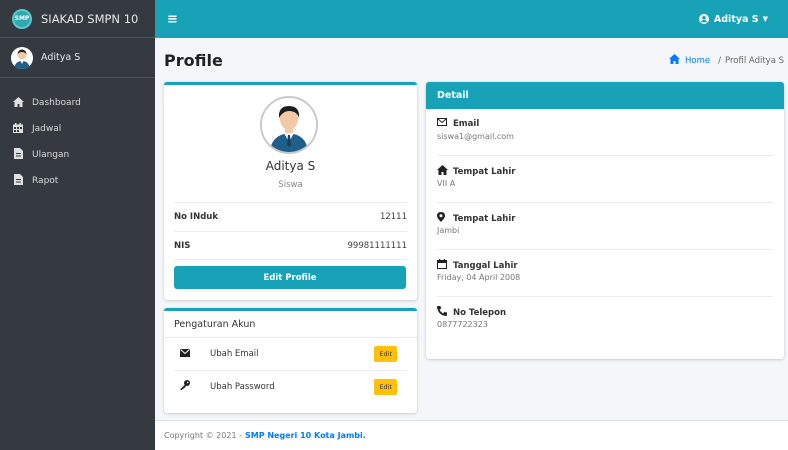 This screenshot has width=788, height=450. I want to click on detail-item-label-row: No Telepon, so click(471, 312).